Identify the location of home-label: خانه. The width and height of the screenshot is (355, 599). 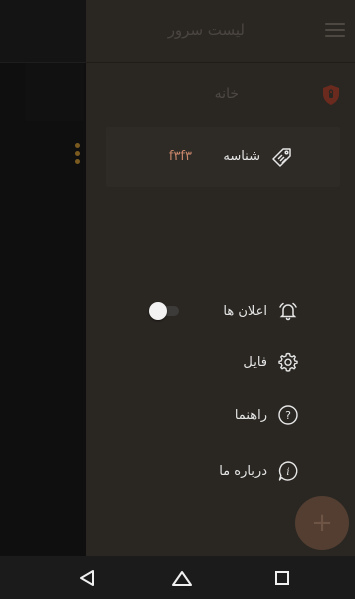
(226, 94).